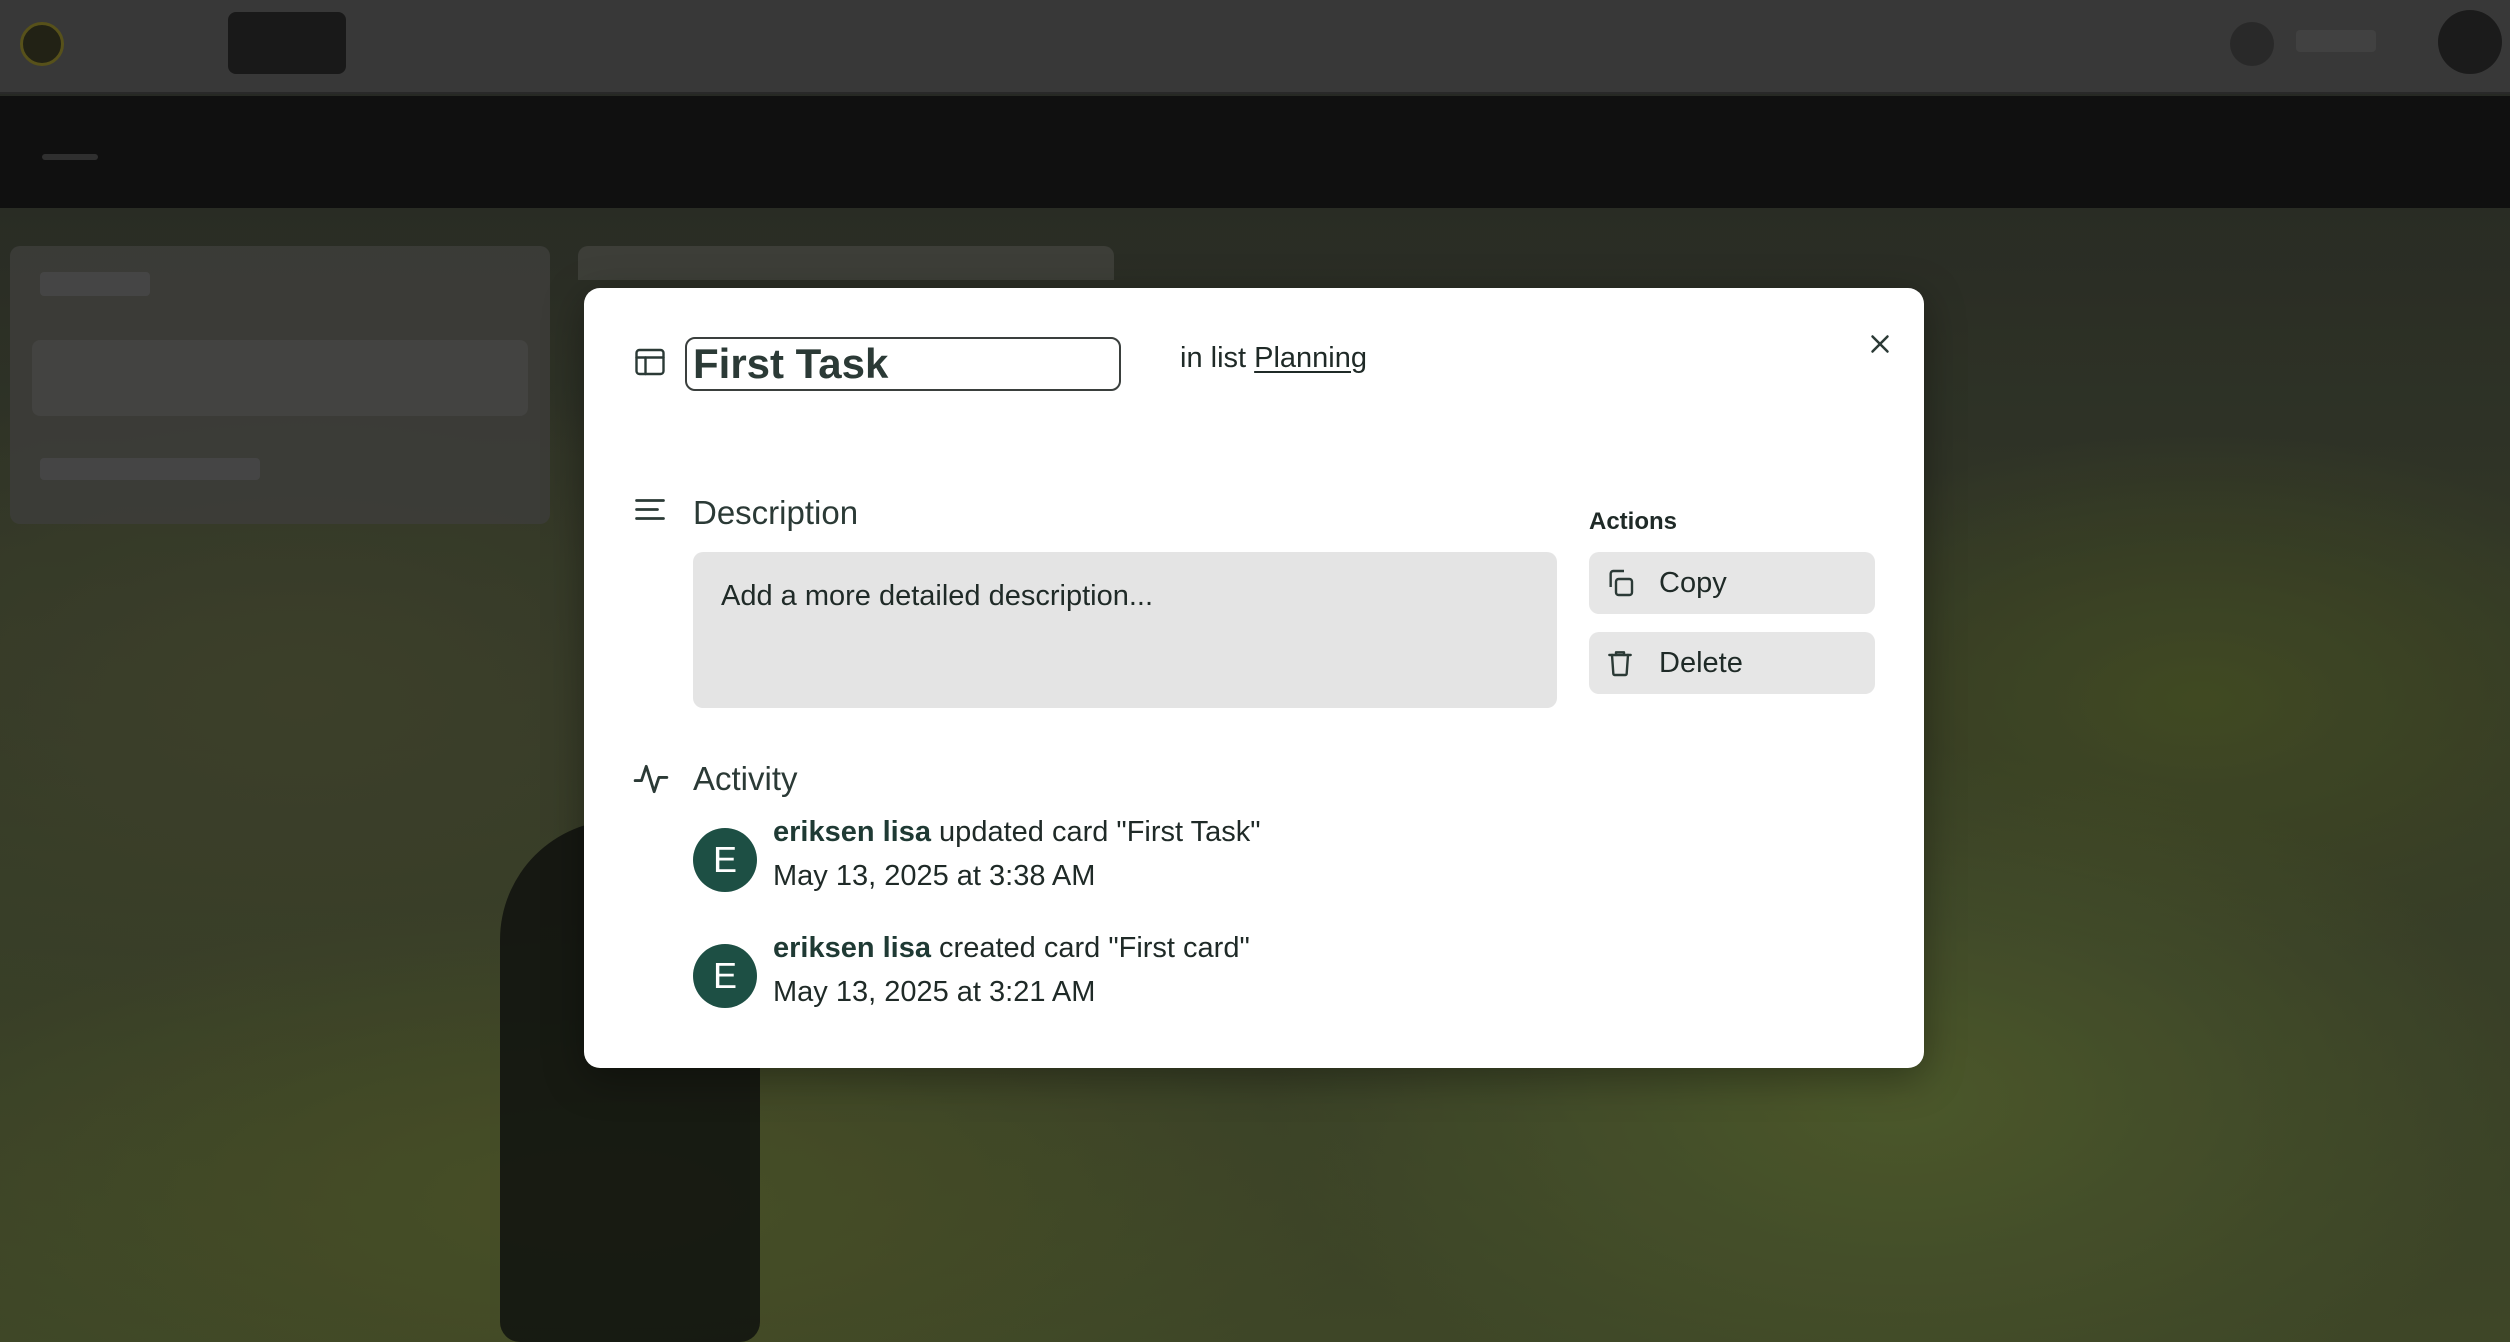  Describe the element at coordinates (1090, 948) in the screenshot. I see `activity-action: created card "First card"` at that location.